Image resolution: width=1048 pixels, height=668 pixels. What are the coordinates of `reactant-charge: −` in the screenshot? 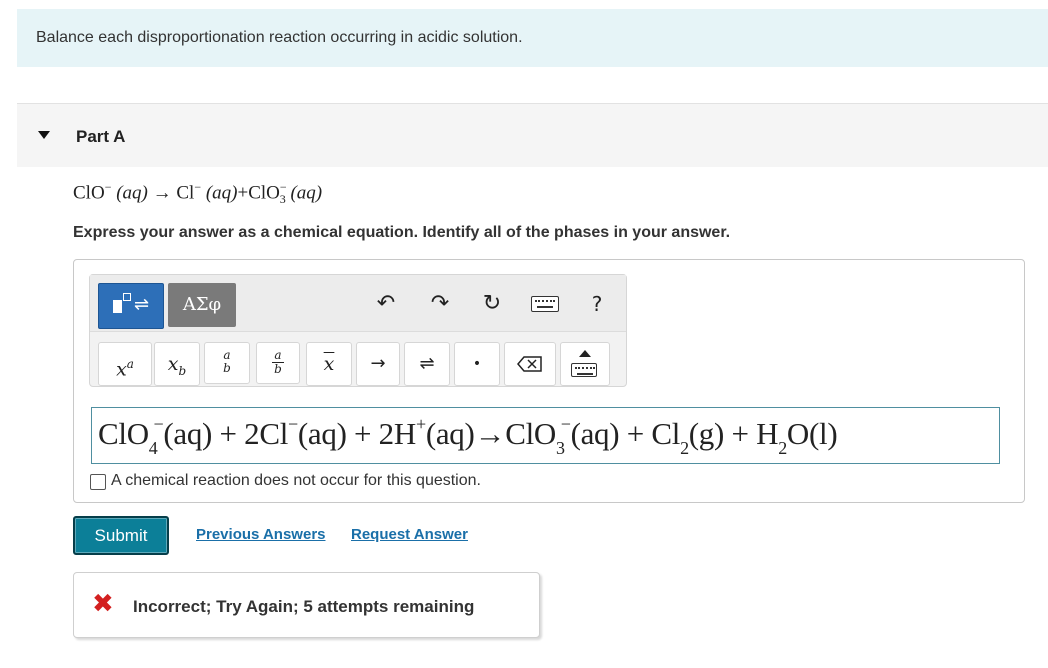 It's located at (108, 187).